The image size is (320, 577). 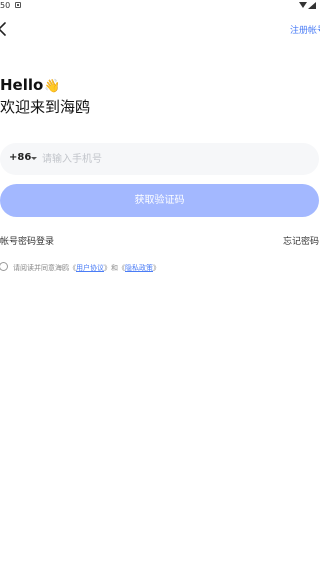 I want to click on greeting-hello: Hello👋, so click(x=30, y=85).